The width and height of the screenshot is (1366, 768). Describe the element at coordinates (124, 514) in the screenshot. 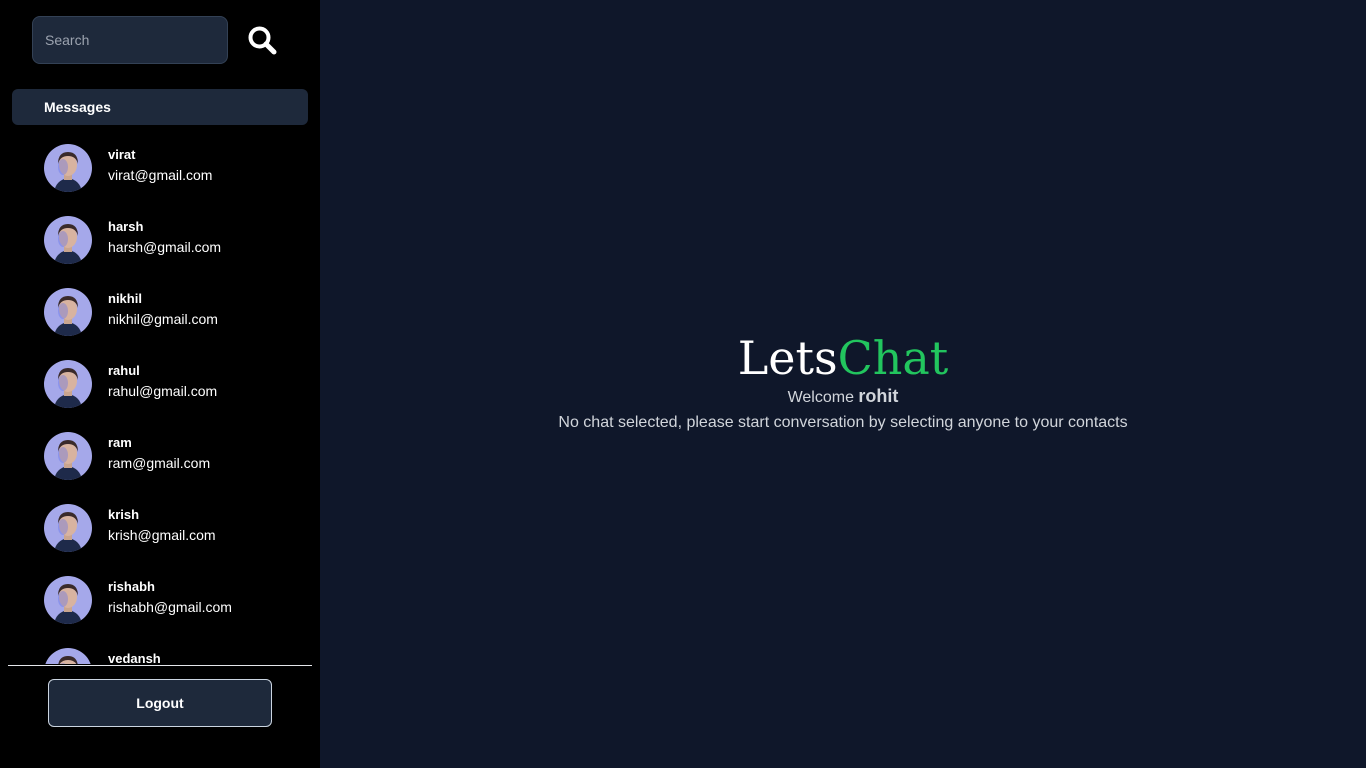

I see `contact-name: krish` at that location.